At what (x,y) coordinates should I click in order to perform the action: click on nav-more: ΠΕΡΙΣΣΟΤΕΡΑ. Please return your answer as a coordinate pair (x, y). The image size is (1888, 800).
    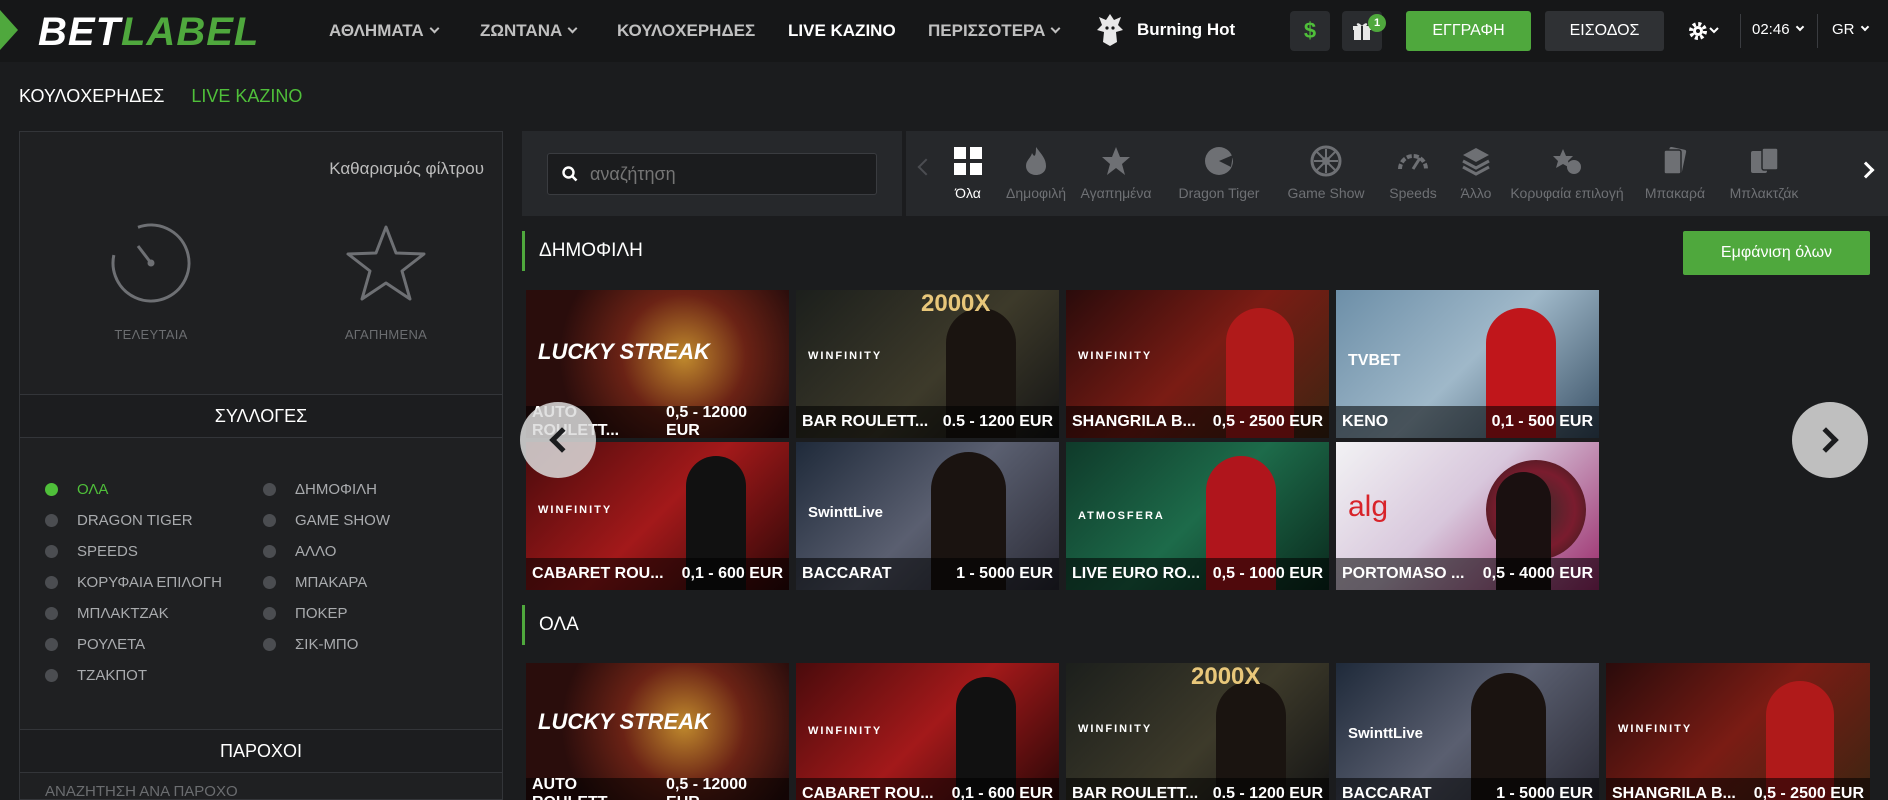
    Looking at the image, I should click on (994, 31).